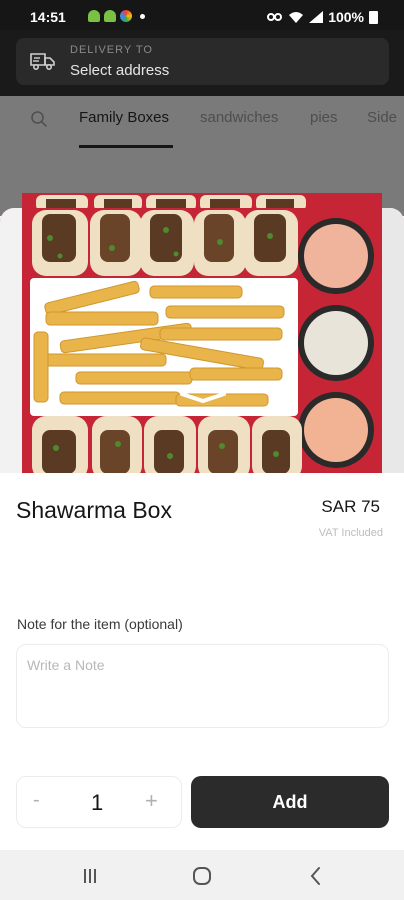 This screenshot has height=900, width=404. I want to click on increase-quantity-button: +, so click(151, 801).